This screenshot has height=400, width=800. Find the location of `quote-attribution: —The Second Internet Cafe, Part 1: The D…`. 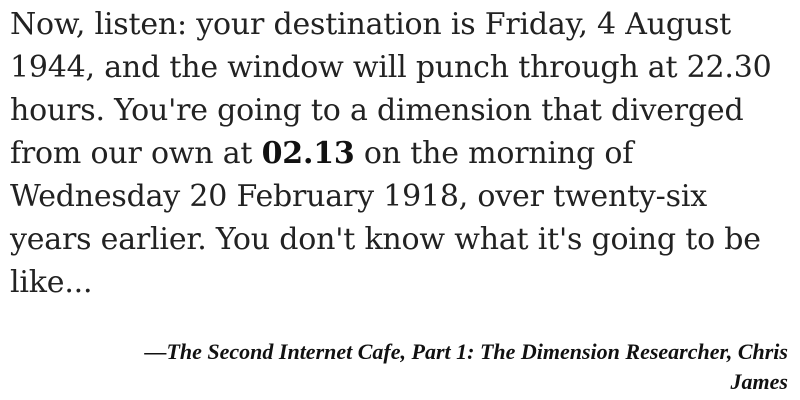

quote-attribution: —The Second Internet Cafe, Part 1: The D… is located at coordinates (466, 366).